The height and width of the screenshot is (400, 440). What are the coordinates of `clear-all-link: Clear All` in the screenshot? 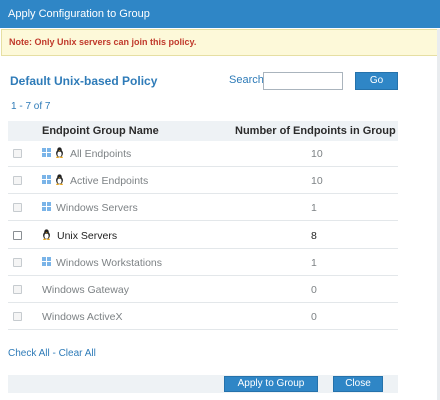 It's located at (77, 353).